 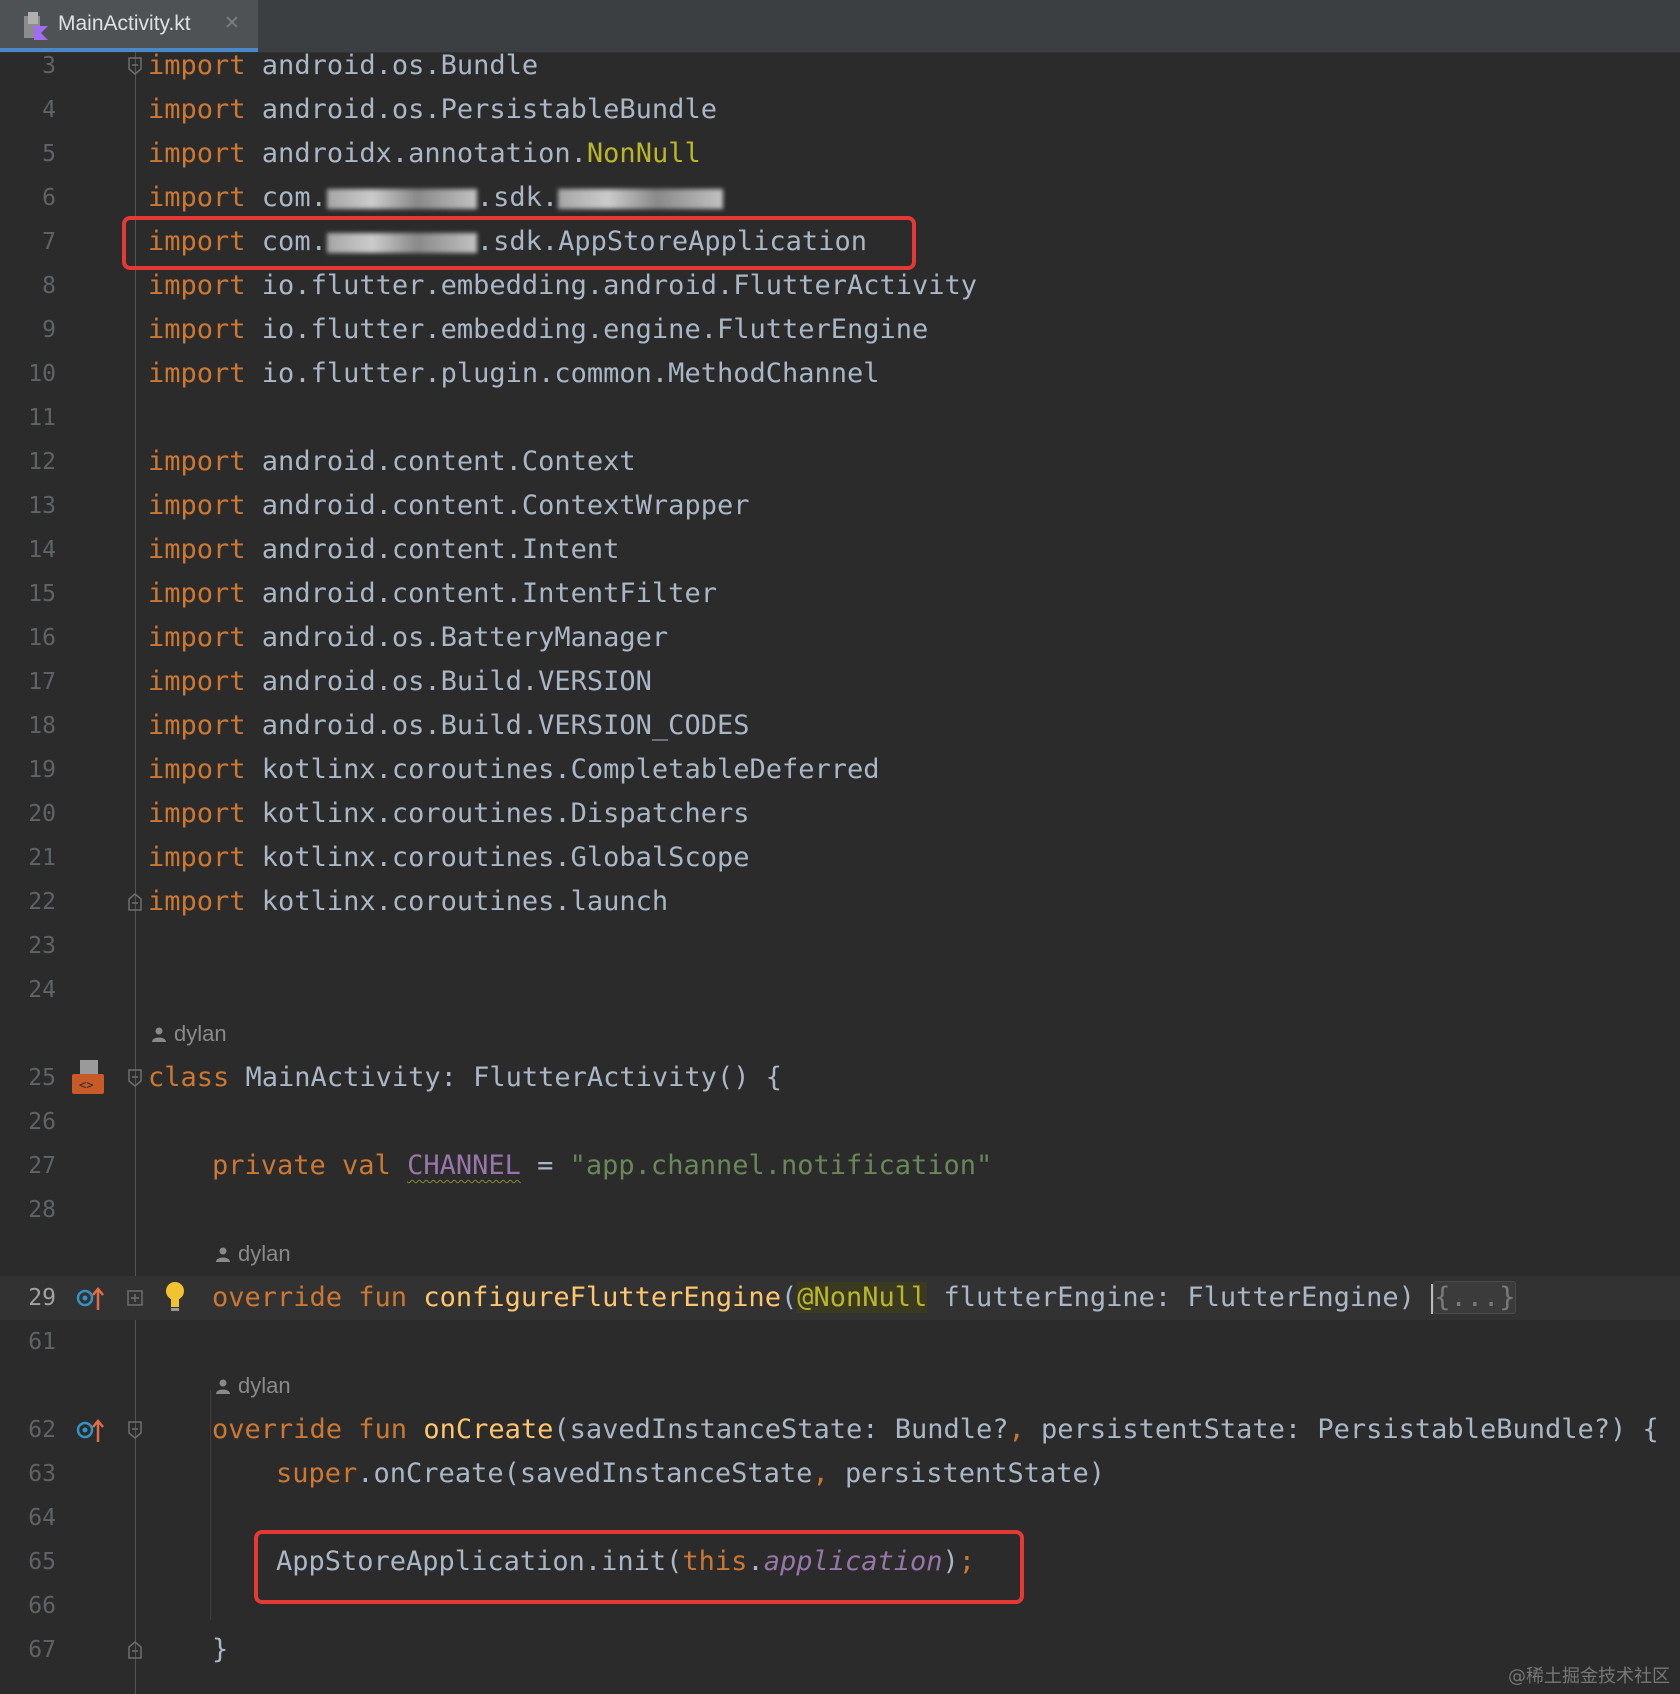 I want to click on code-text: import android.content.Intent, so click(x=384, y=549).